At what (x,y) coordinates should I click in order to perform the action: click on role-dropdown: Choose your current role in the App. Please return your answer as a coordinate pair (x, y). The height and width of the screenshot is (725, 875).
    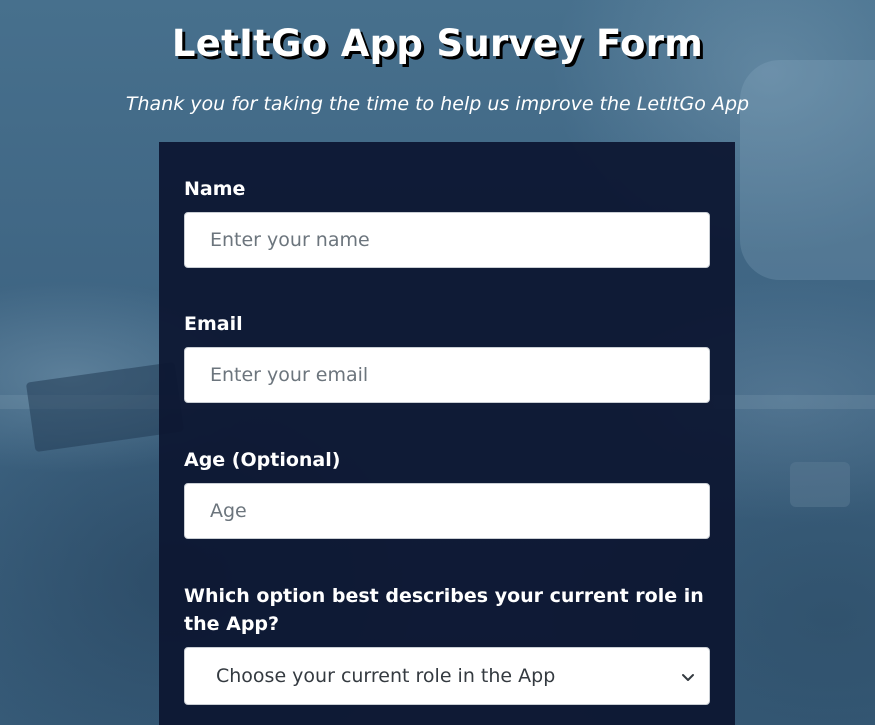
    Looking at the image, I should click on (447, 676).